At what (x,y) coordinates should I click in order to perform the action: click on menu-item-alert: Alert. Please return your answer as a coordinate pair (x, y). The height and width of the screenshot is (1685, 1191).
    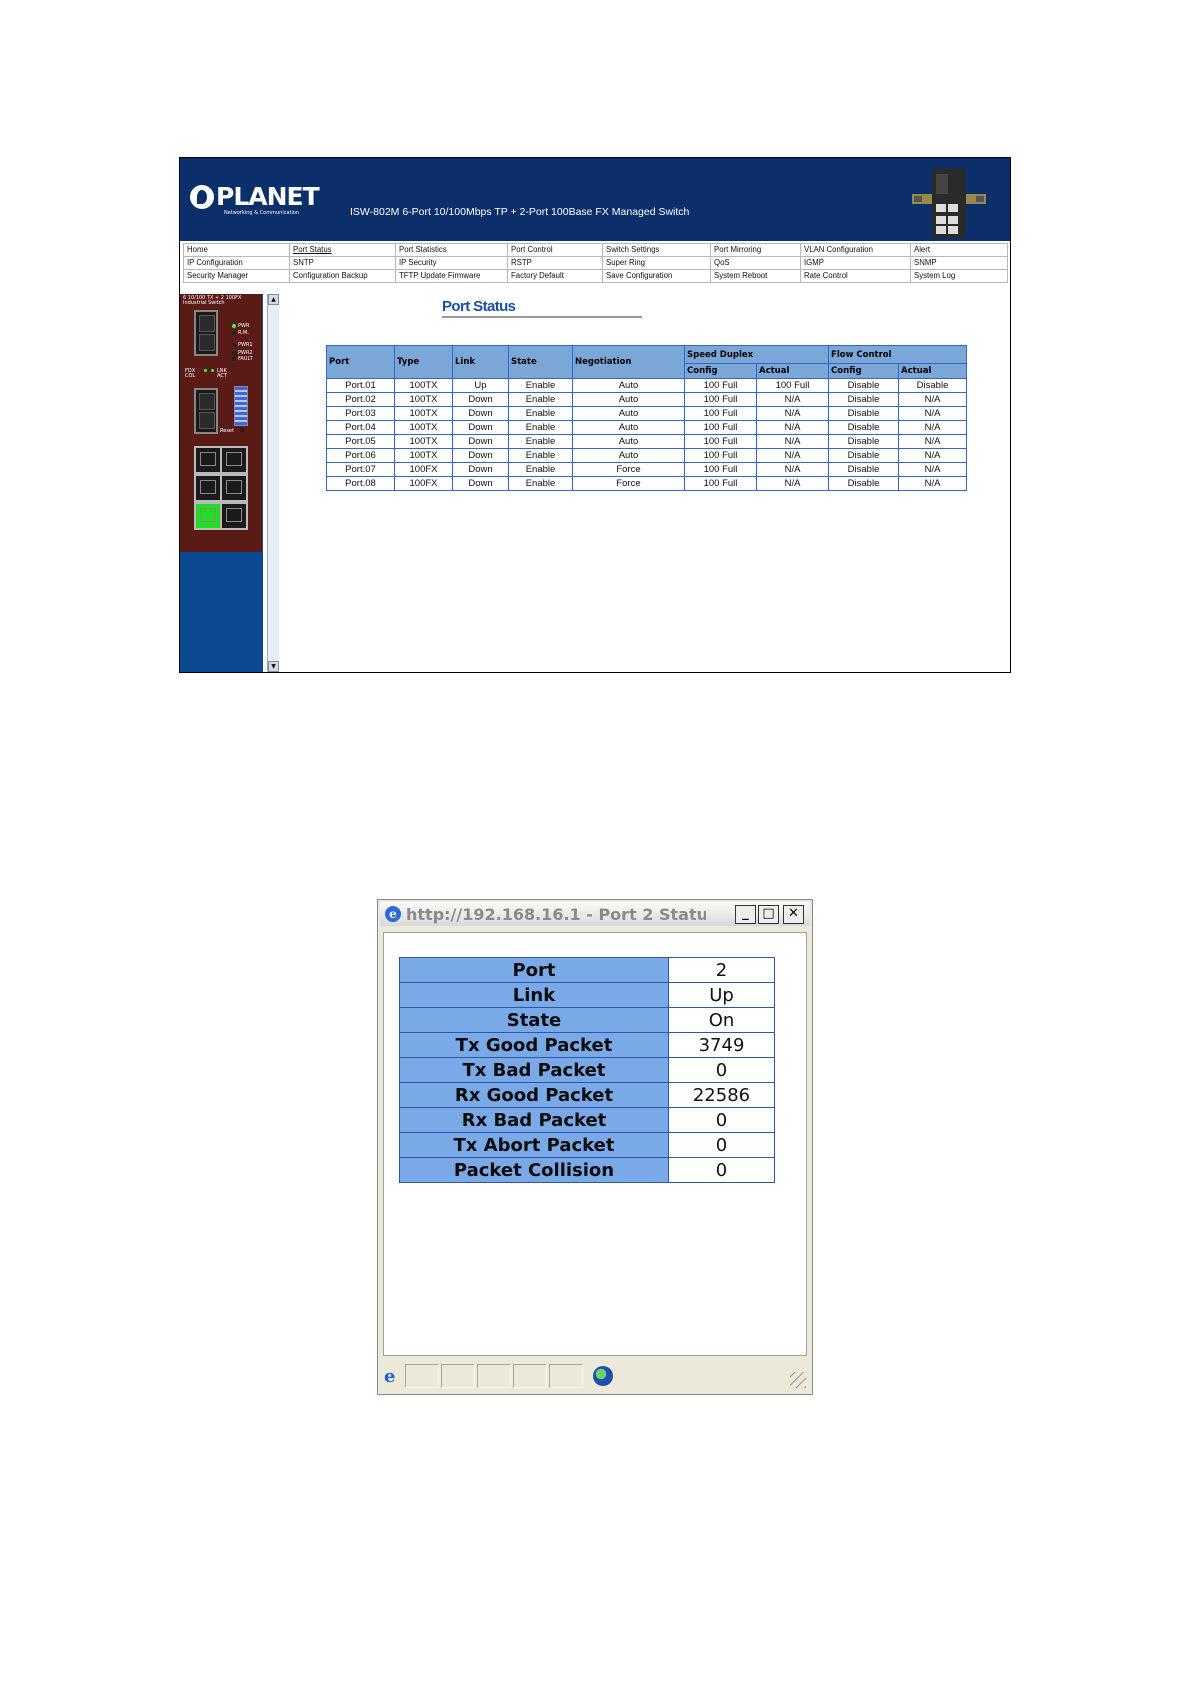
    Looking at the image, I should click on (959, 250).